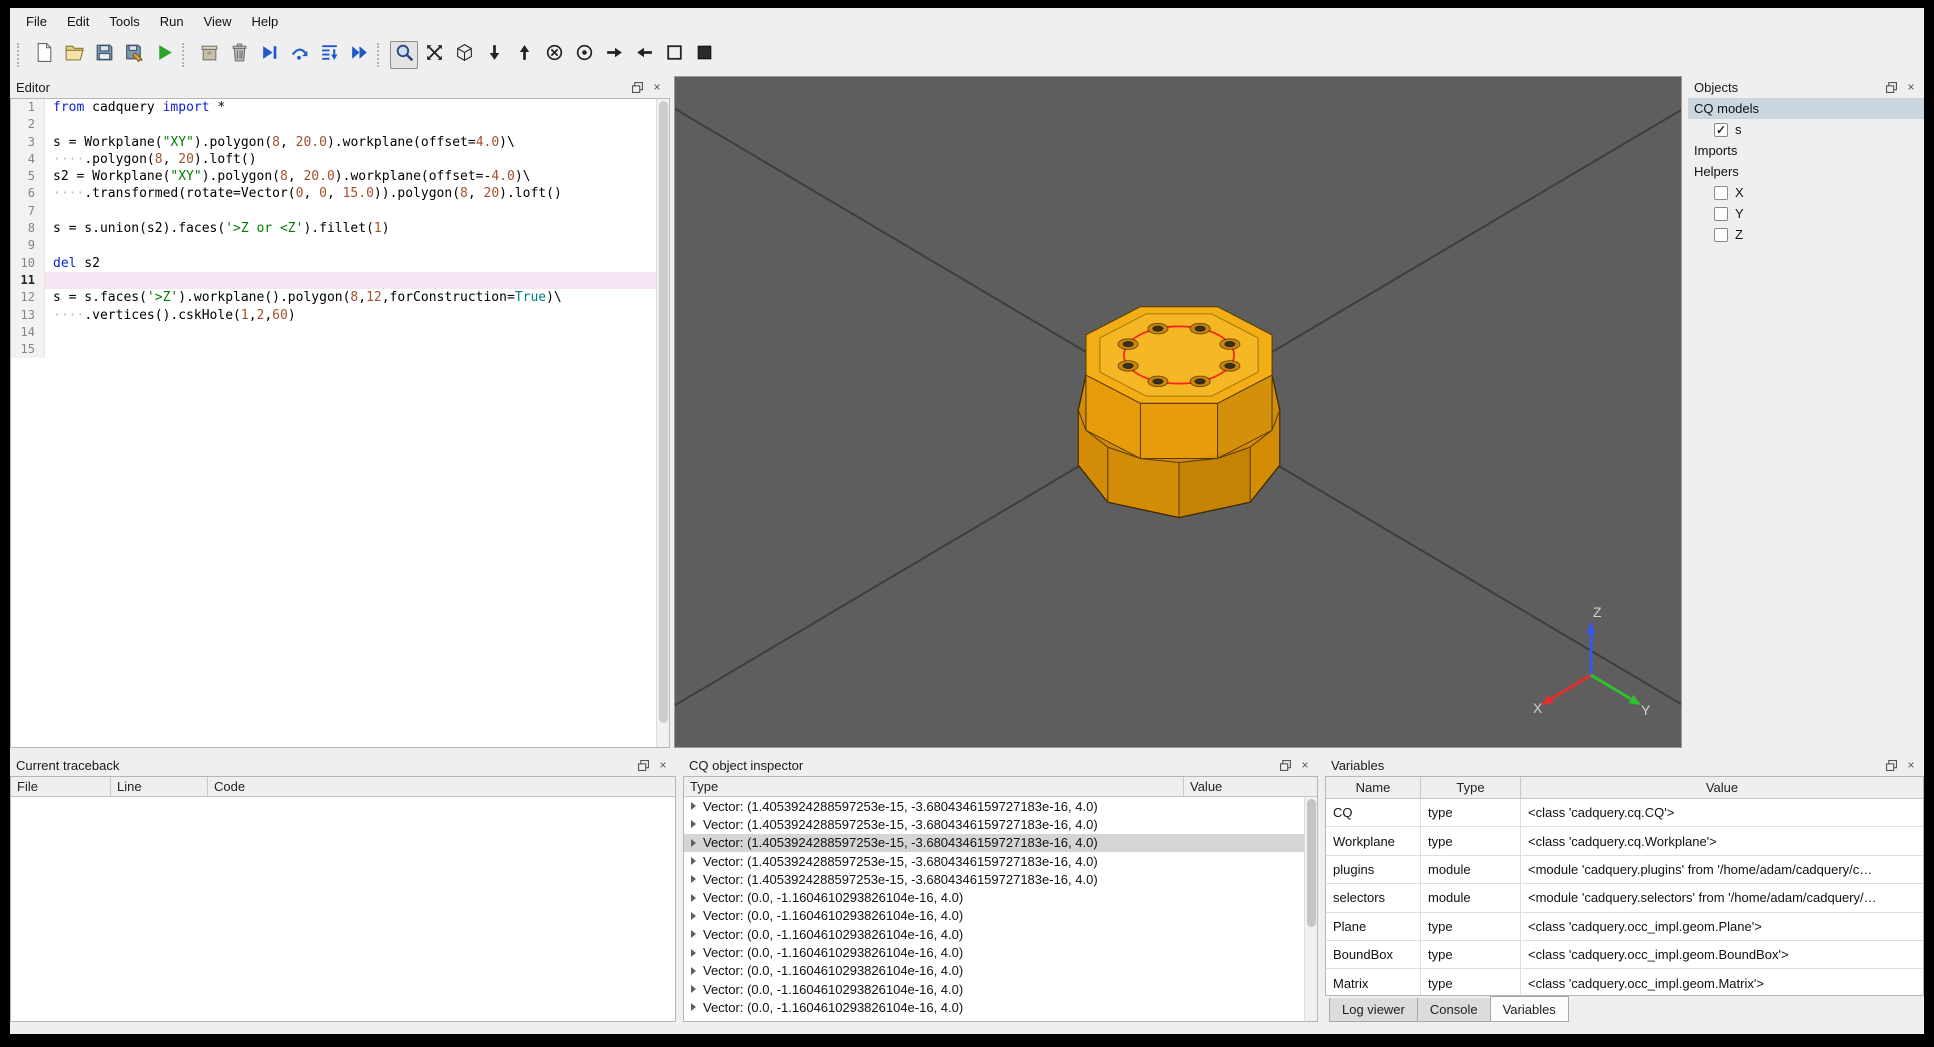 This screenshot has height=1047, width=1934. I want to click on wireframe-button, so click(674, 55).